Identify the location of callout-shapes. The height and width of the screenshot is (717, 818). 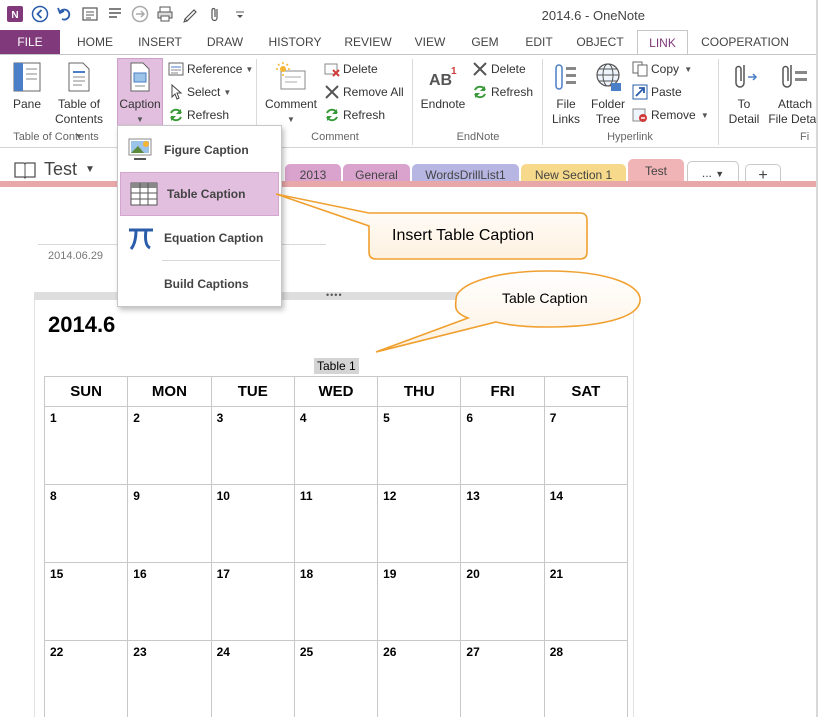
(458, 273).